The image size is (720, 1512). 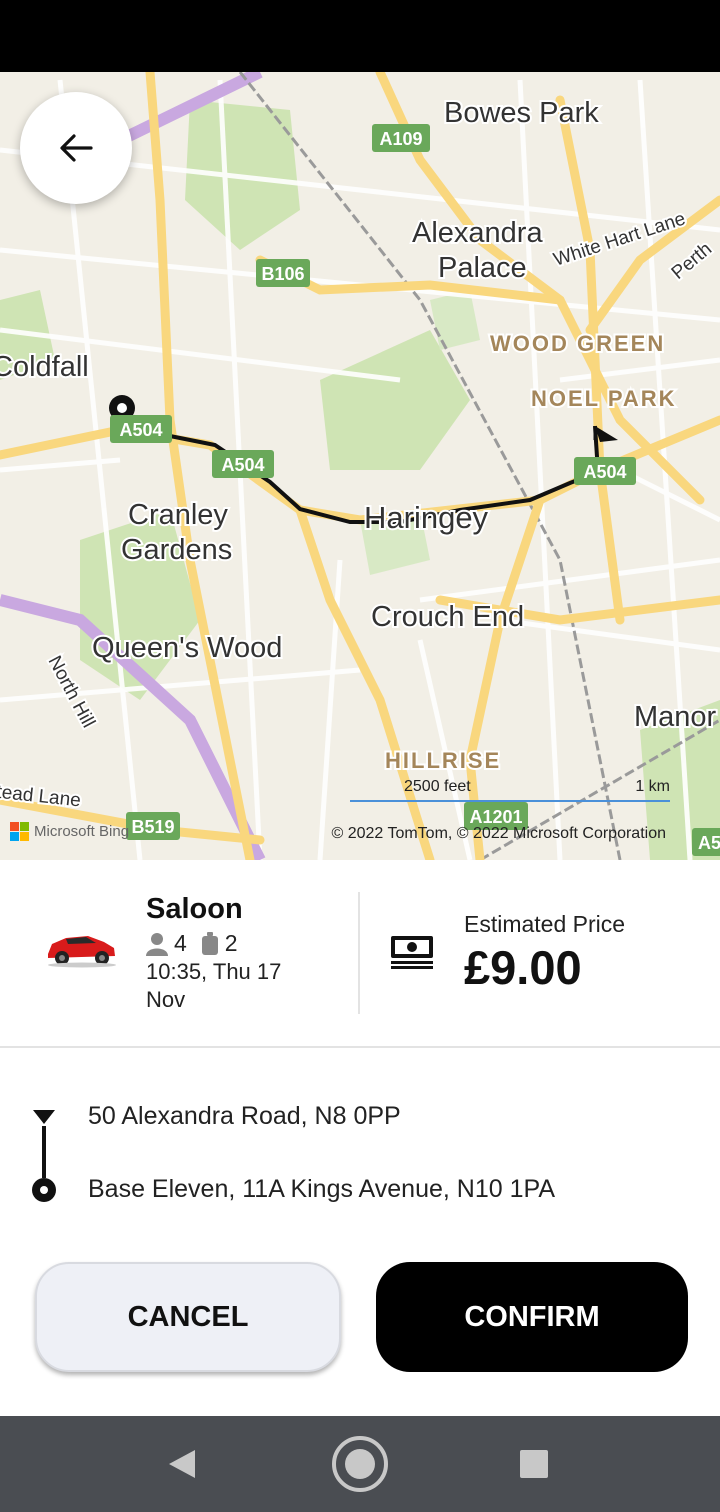 I want to click on map-label: Perth, so click(x=692, y=261).